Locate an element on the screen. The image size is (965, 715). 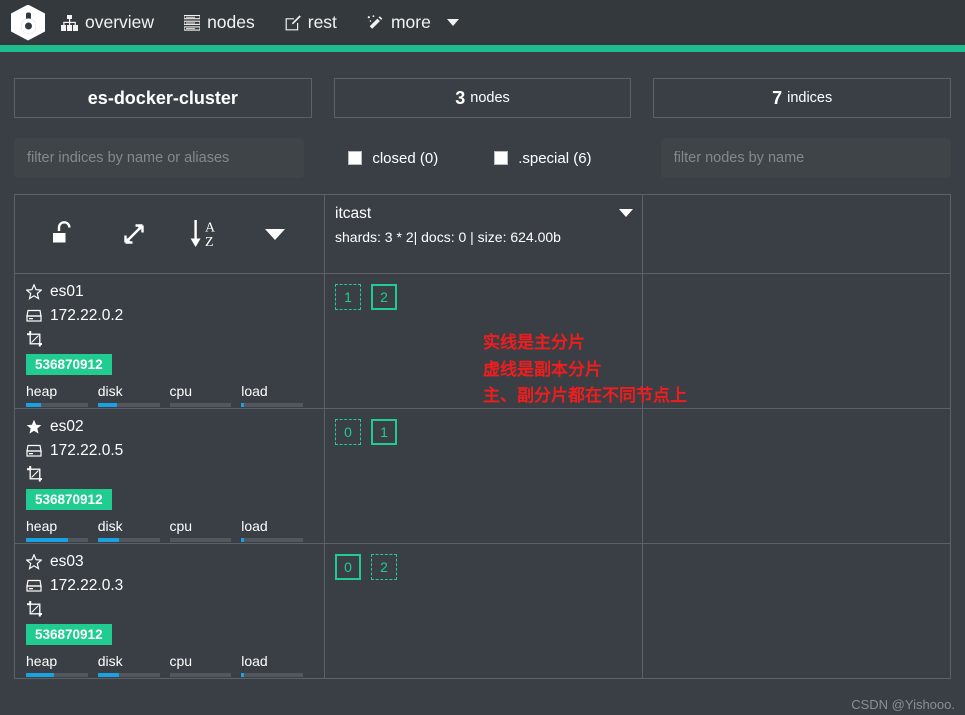
filter-nodes-input is located at coordinates (805, 158).